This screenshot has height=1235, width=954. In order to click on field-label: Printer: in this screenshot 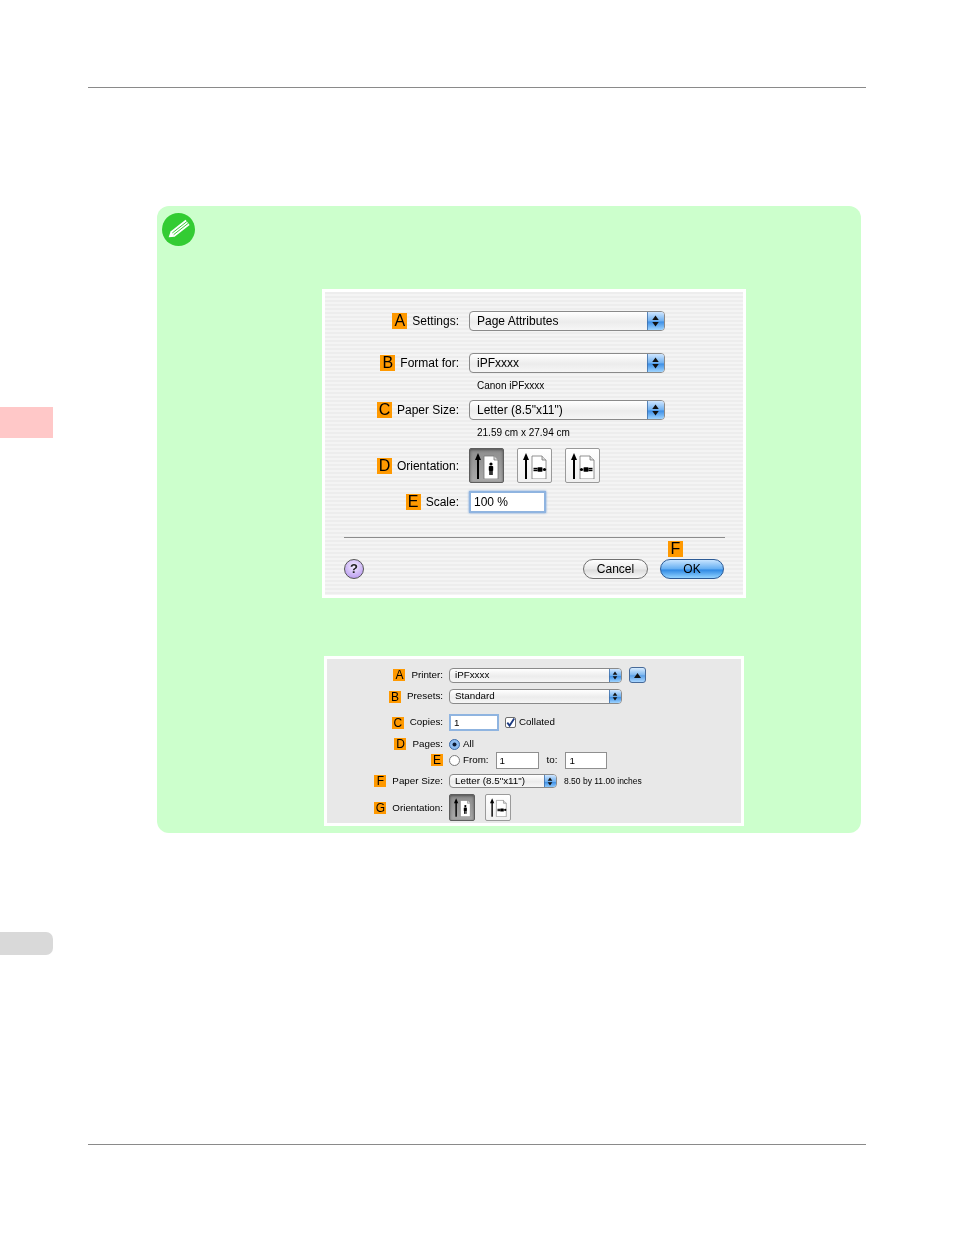, I will do `click(427, 674)`.